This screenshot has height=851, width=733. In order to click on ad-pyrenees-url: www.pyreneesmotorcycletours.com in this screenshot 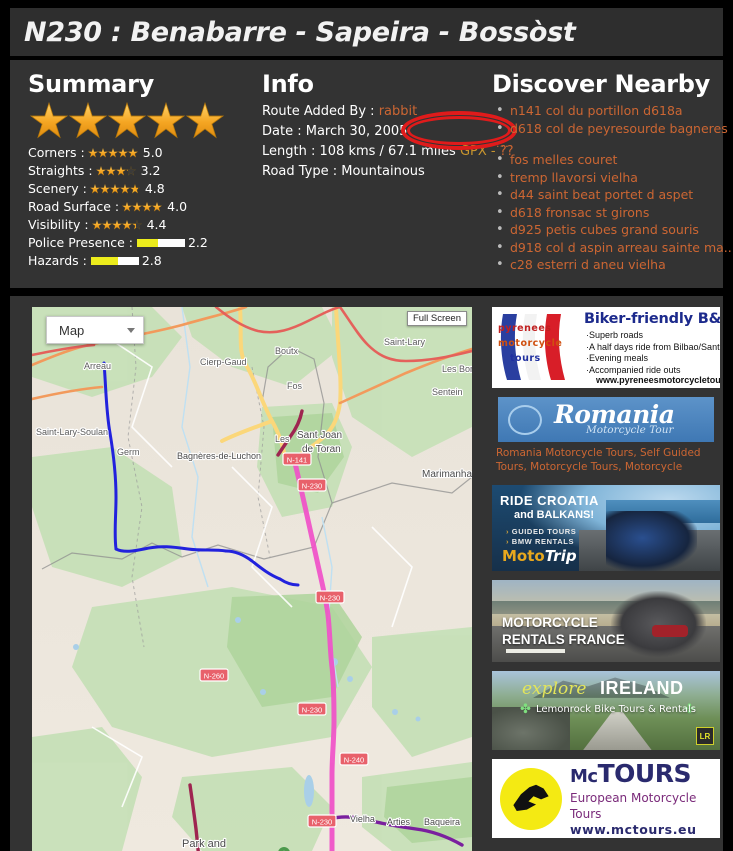, I will do `click(658, 380)`.